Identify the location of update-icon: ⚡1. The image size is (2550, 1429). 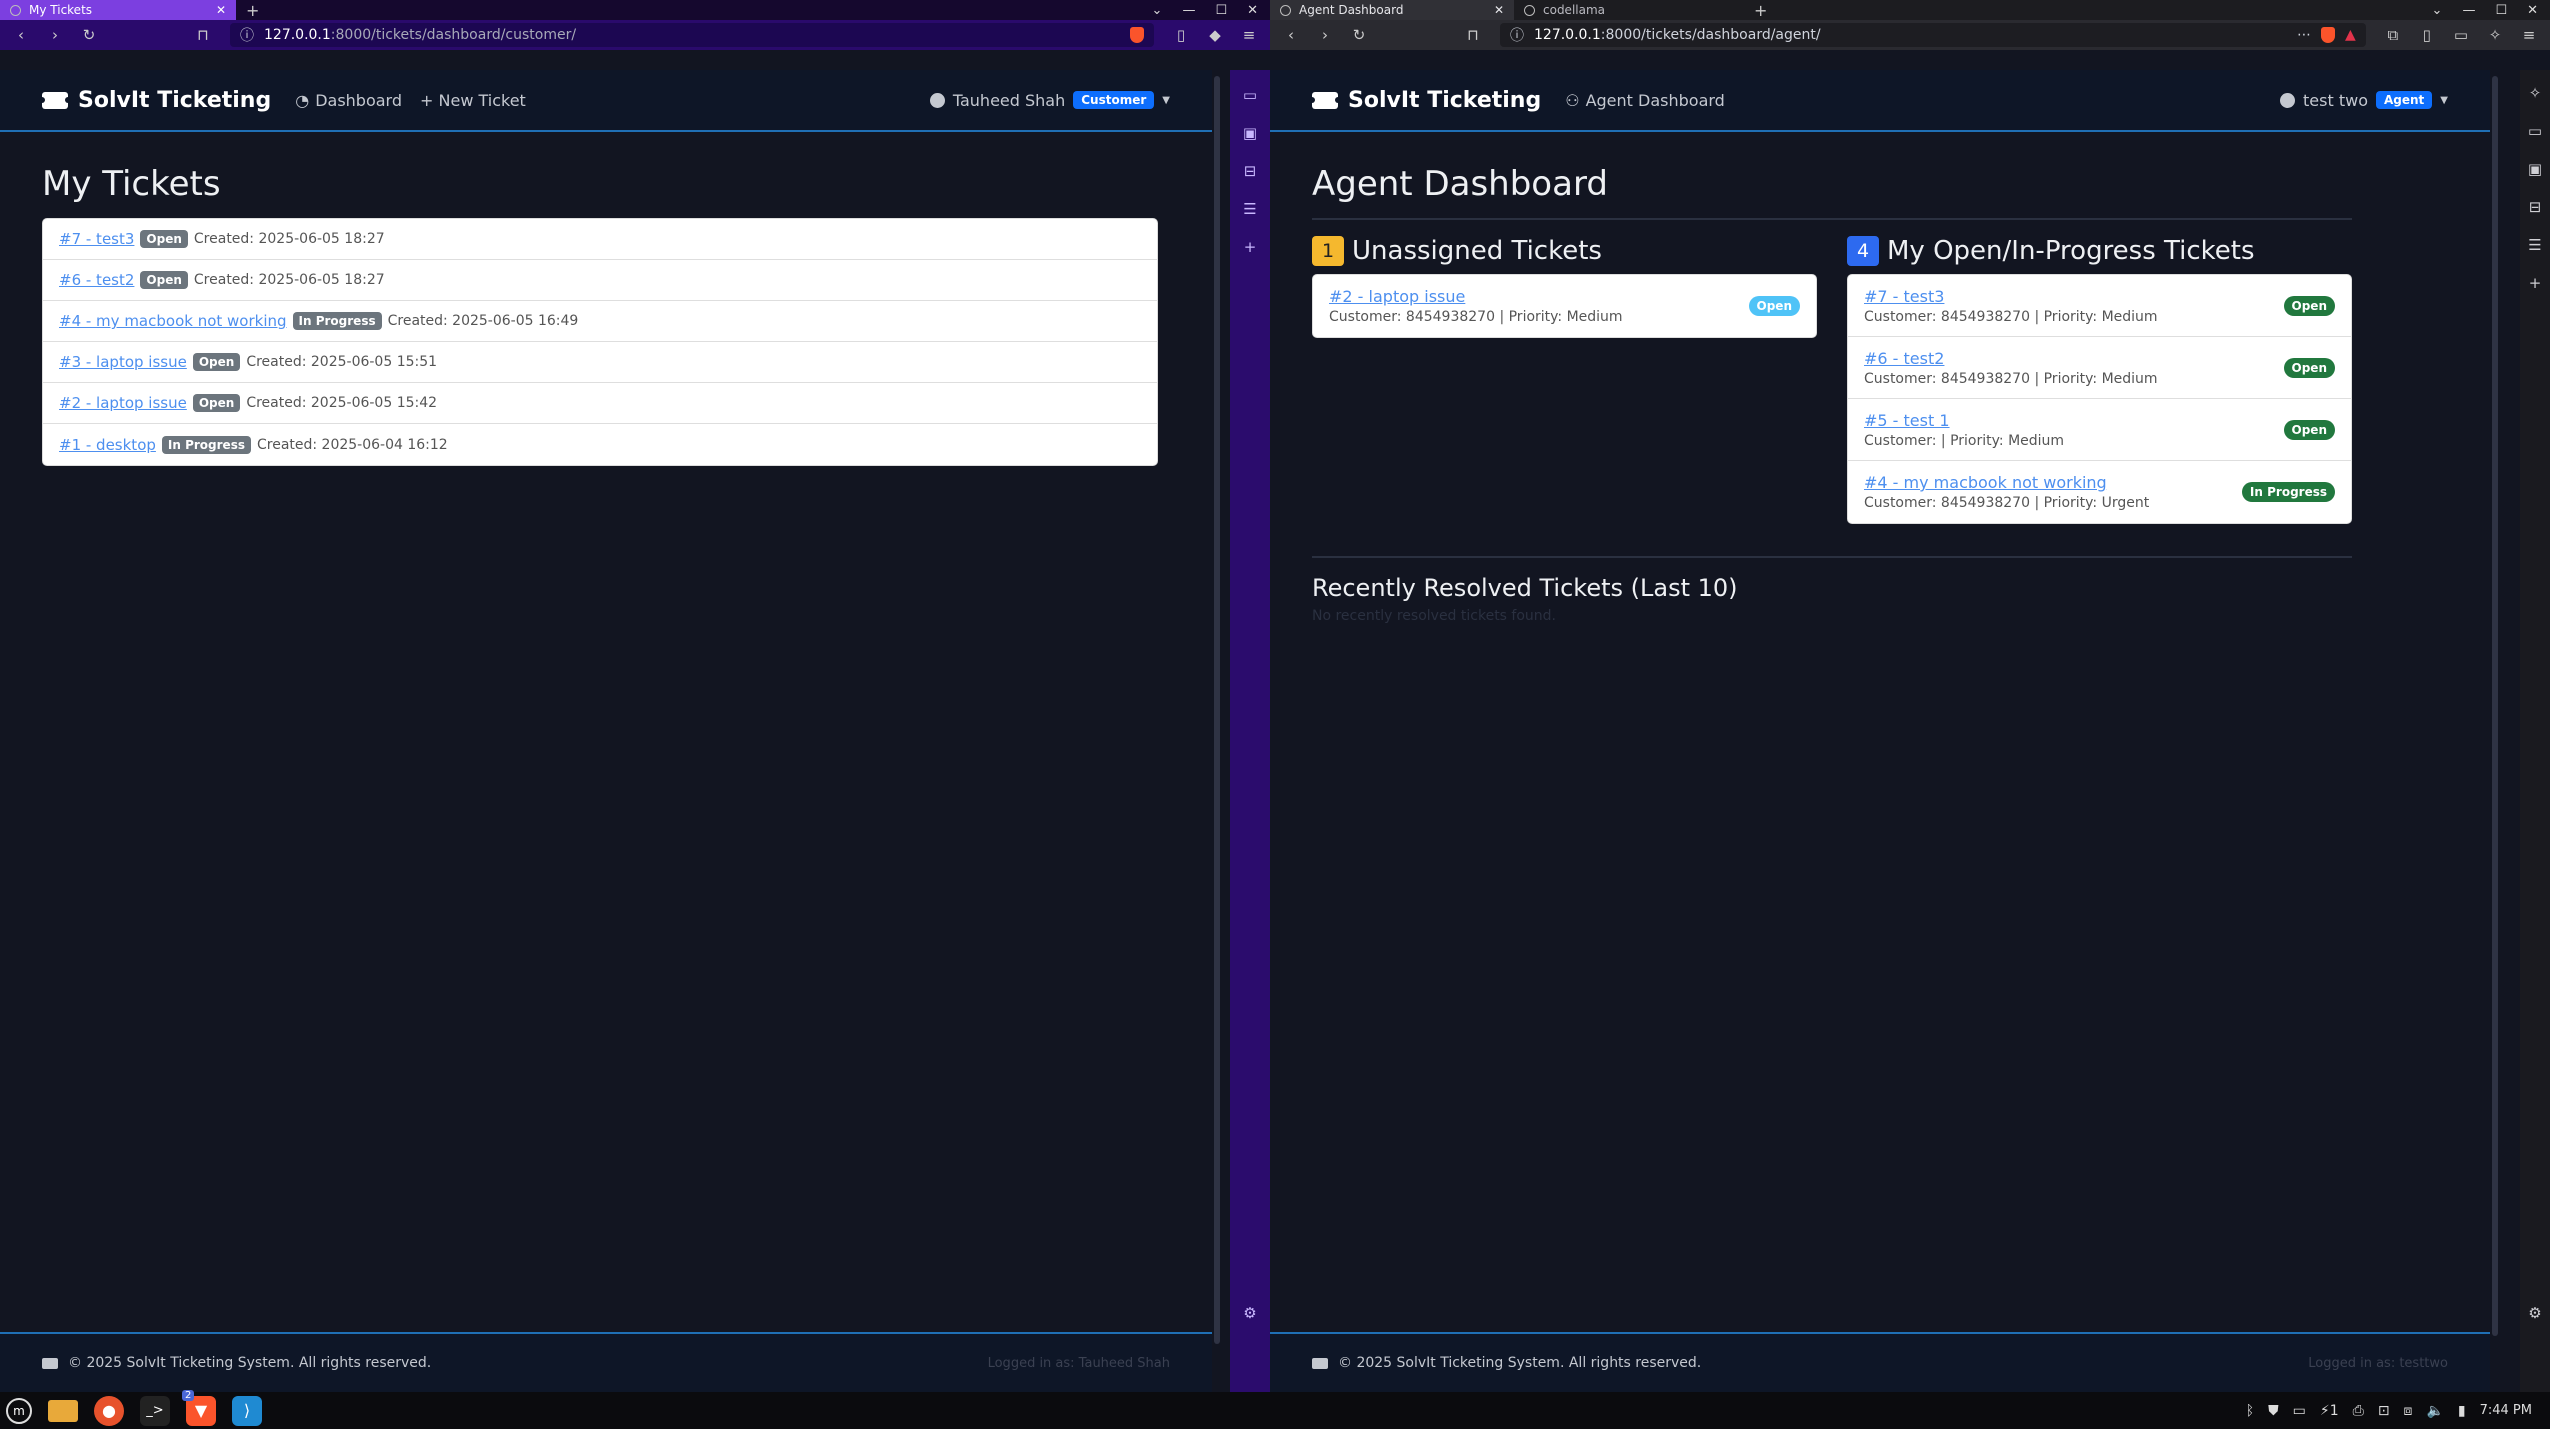
(2329, 1411).